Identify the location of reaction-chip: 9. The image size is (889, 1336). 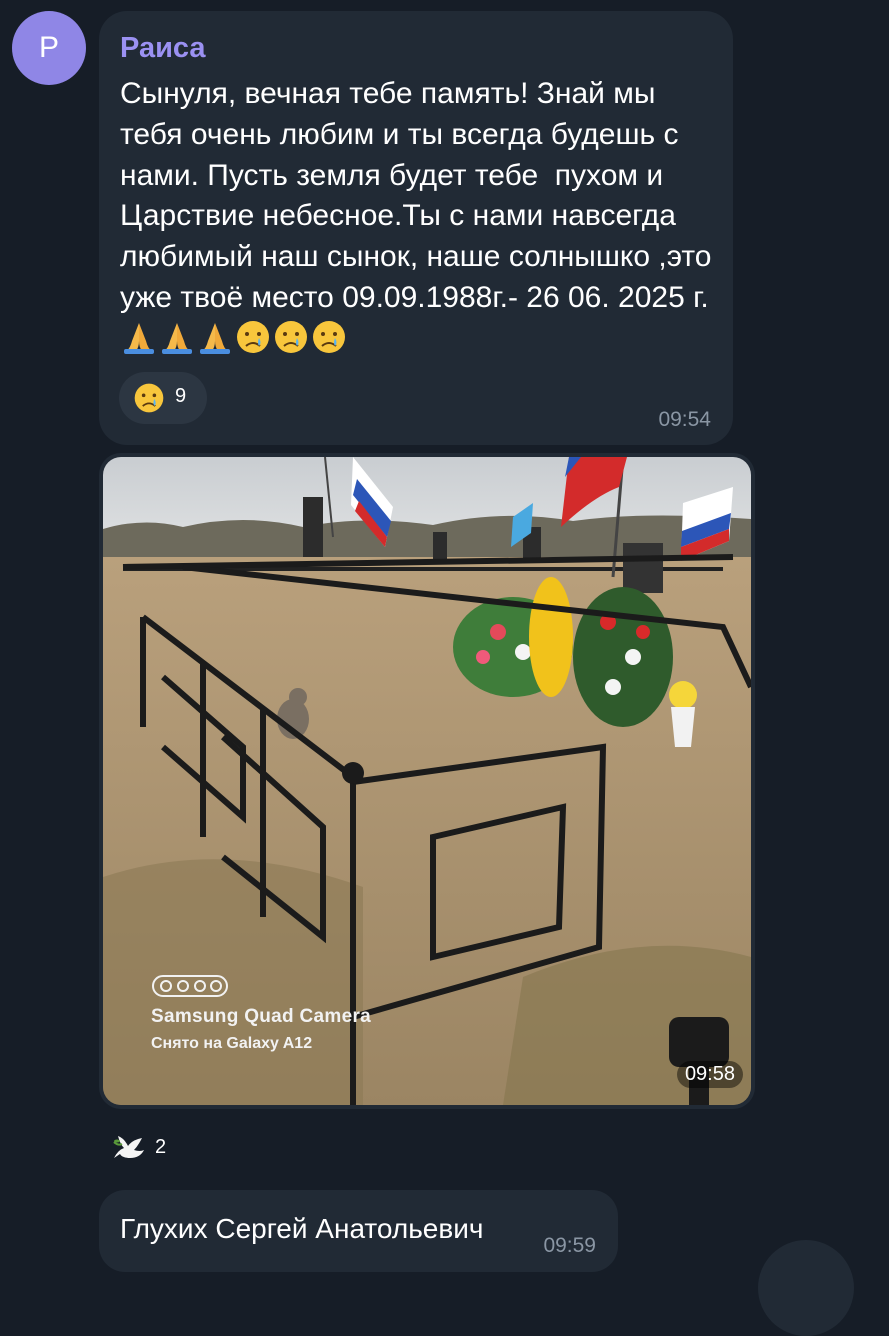
(163, 398).